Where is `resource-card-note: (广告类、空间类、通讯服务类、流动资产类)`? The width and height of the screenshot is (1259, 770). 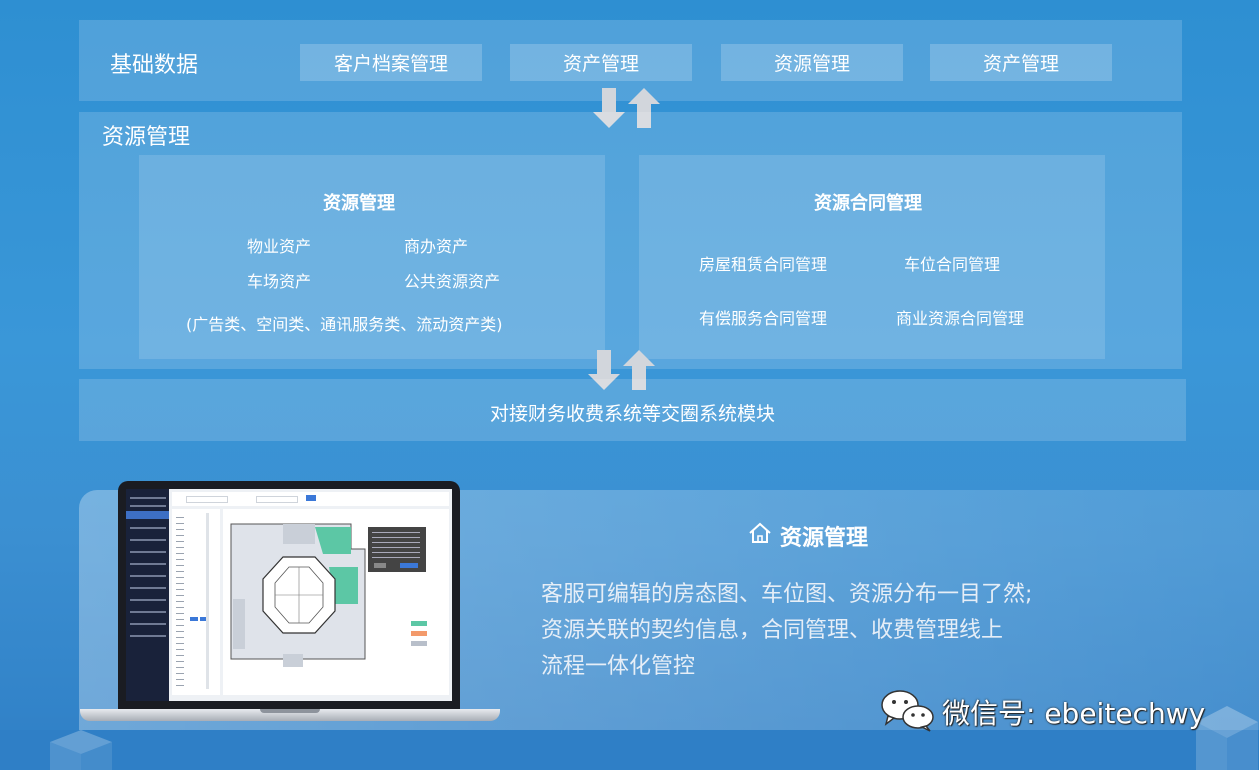
resource-card-note: (广告类、空间类、通讯服务类、流动资产类) is located at coordinates (344, 324).